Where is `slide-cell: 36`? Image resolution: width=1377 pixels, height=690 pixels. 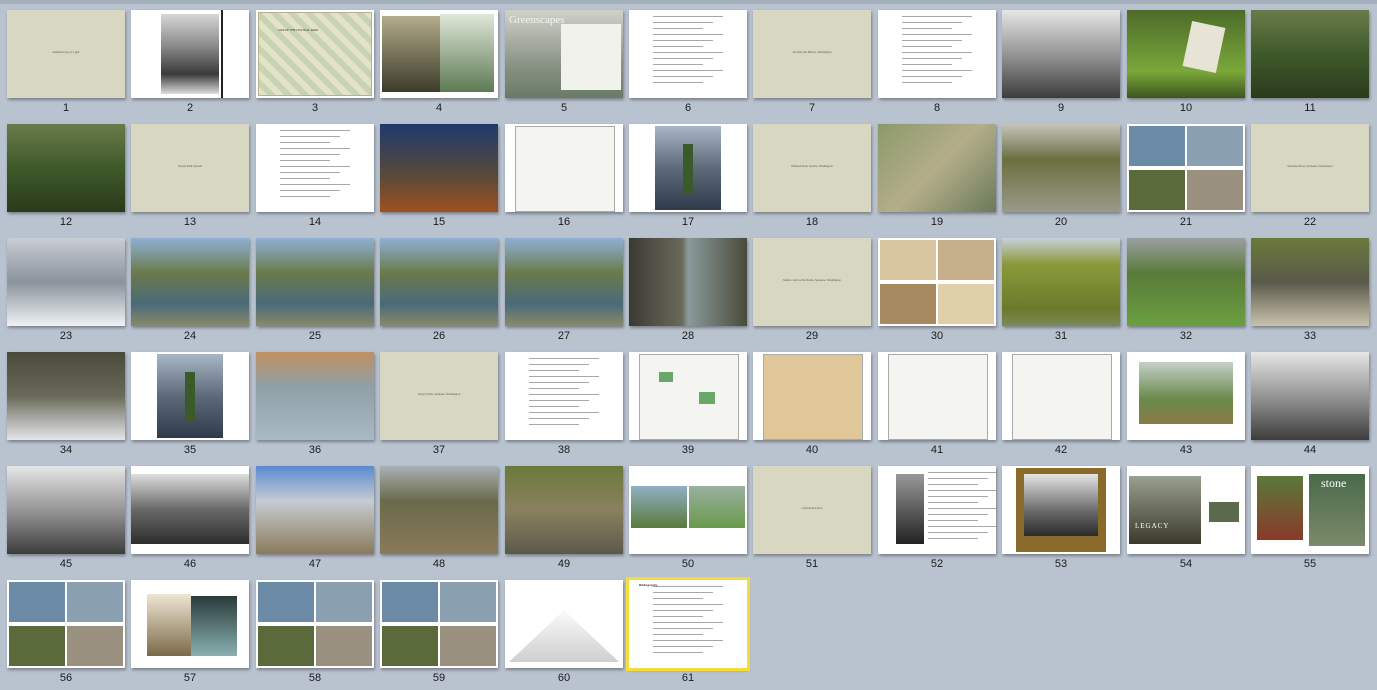 slide-cell: 36 is located at coordinates (318, 407).